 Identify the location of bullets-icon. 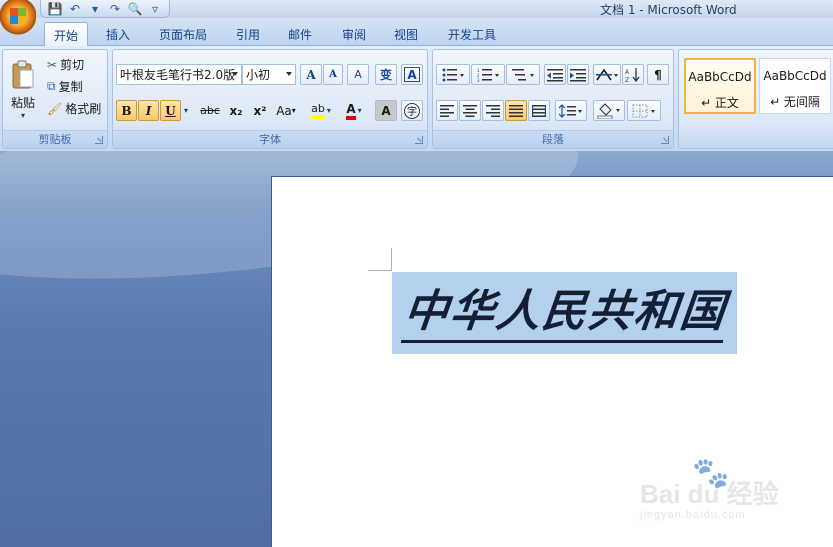
(453, 74).